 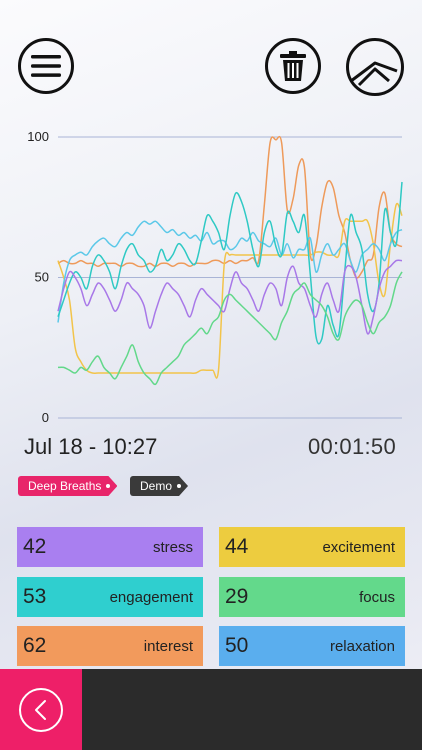 I want to click on metric-label: stress, so click(x=172, y=547).